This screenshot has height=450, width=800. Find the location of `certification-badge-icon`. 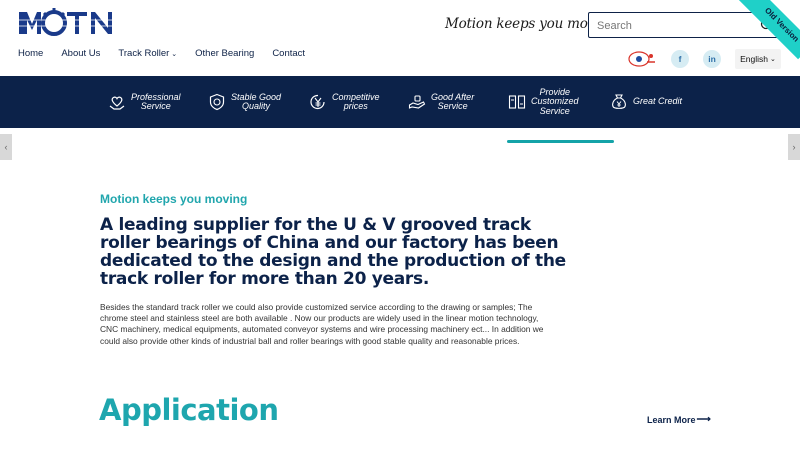

certification-badge-icon is located at coordinates (641, 59).